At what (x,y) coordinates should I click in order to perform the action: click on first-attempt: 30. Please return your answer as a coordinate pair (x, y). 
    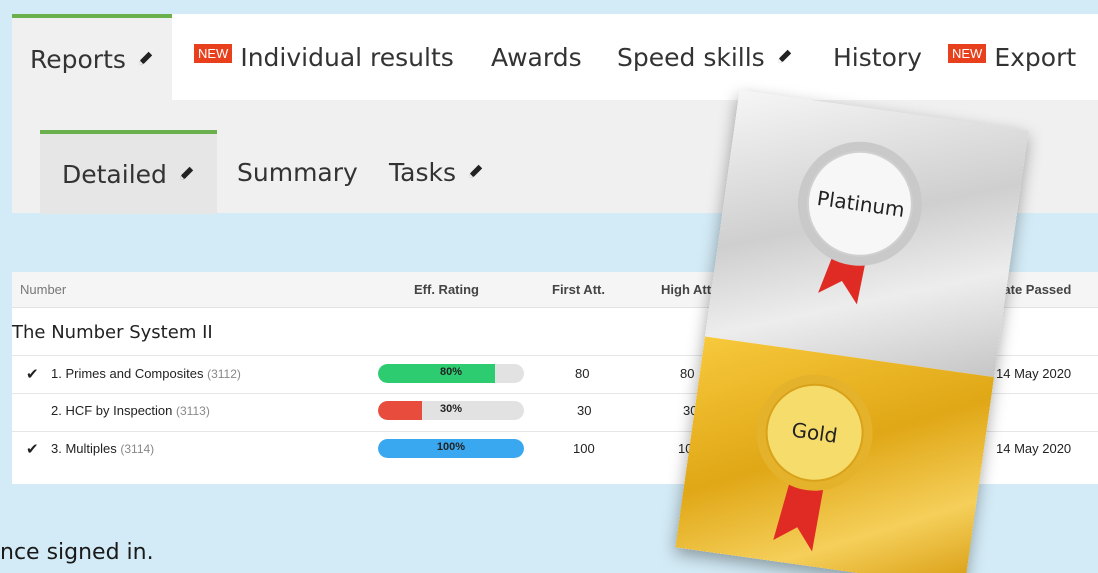
    Looking at the image, I should click on (584, 410).